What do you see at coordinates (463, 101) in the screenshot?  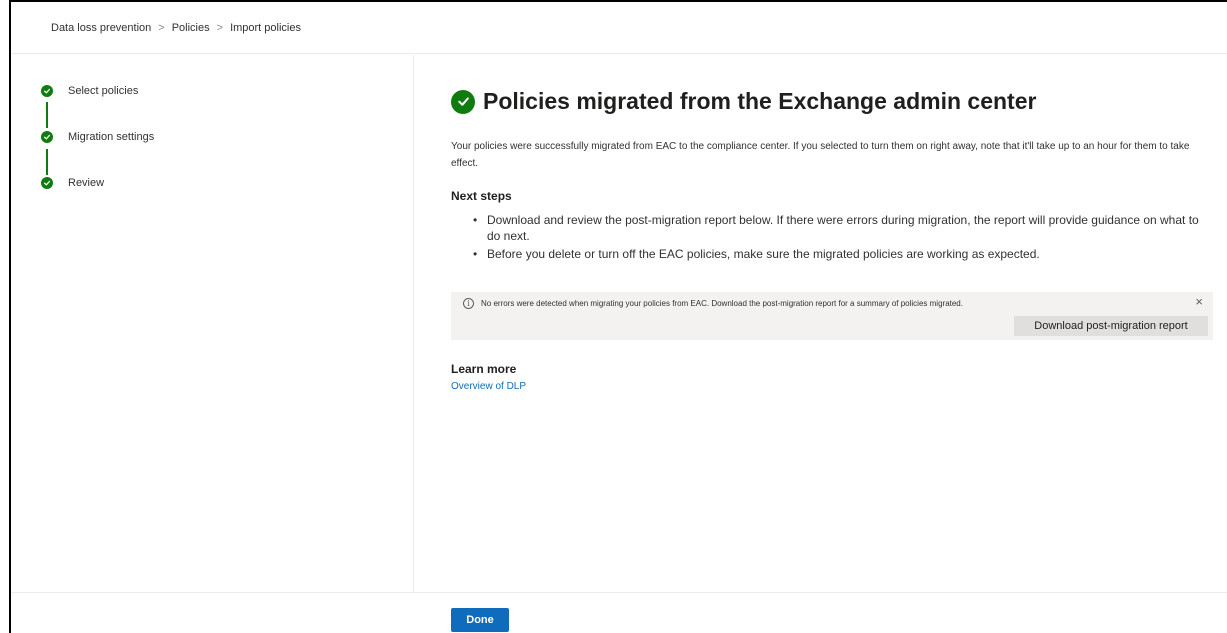 I see `success-check-icon` at bounding box center [463, 101].